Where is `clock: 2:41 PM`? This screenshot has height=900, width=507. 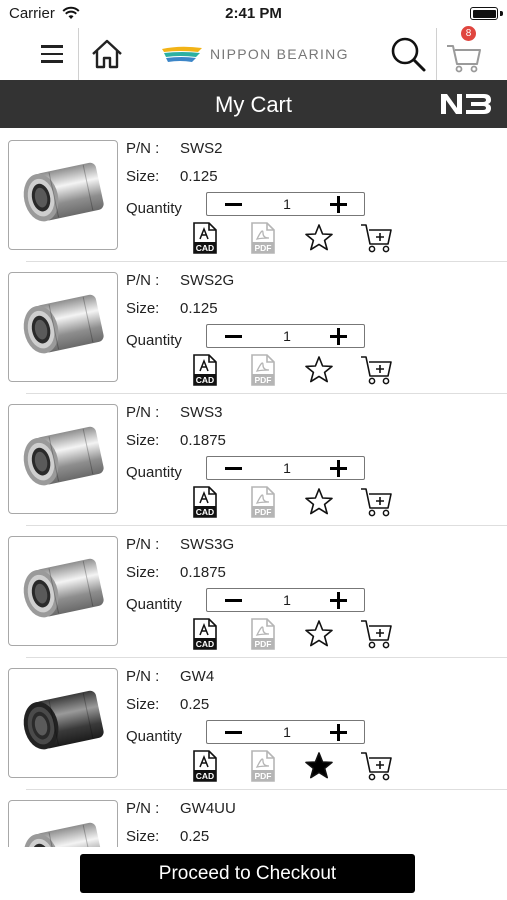 clock: 2:41 PM is located at coordinates (253, 13).